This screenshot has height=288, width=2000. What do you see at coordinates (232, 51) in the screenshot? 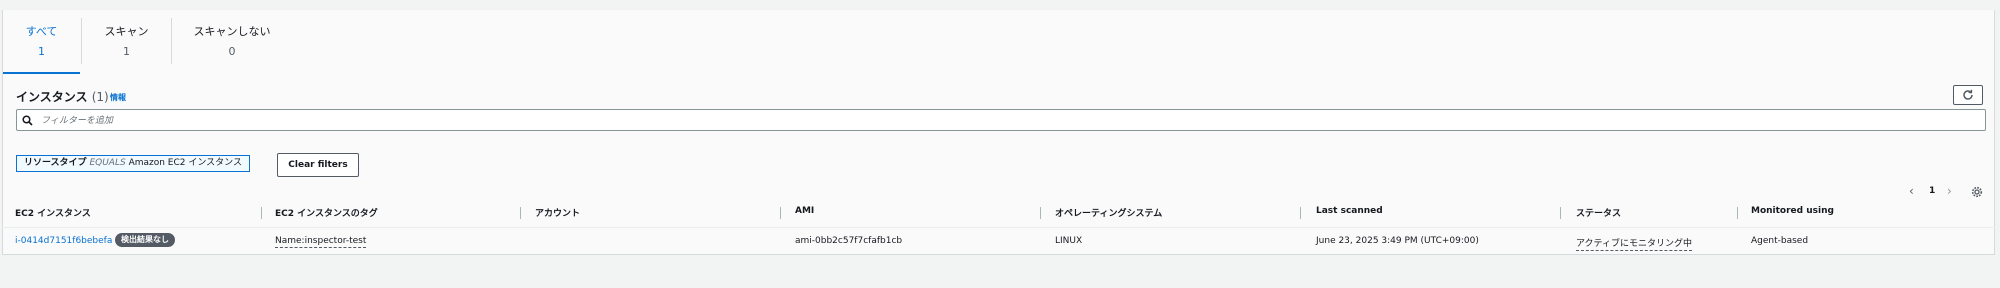
I see `tab-not-scanned-count: 0` at bounding box center [232, 51].